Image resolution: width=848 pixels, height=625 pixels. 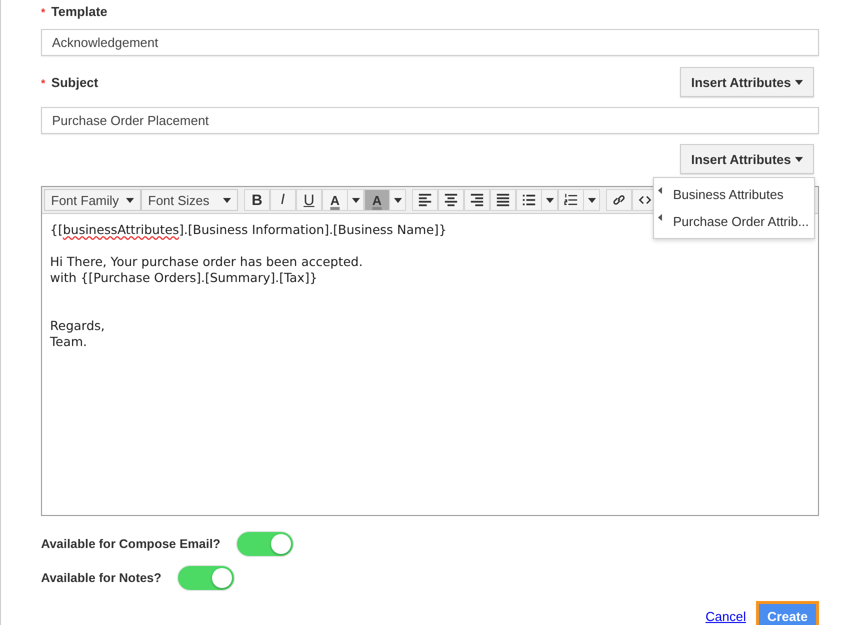 I want to click on align-center-icon, so click(x=451, y=200).